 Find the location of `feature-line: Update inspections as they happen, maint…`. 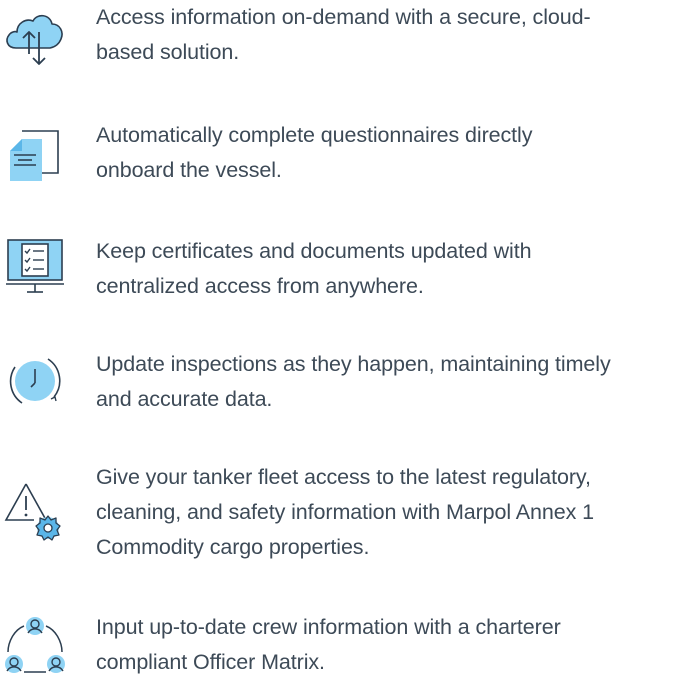

feature-line: Update inspections as they happen, maint… is located at coordinates (353, 364).